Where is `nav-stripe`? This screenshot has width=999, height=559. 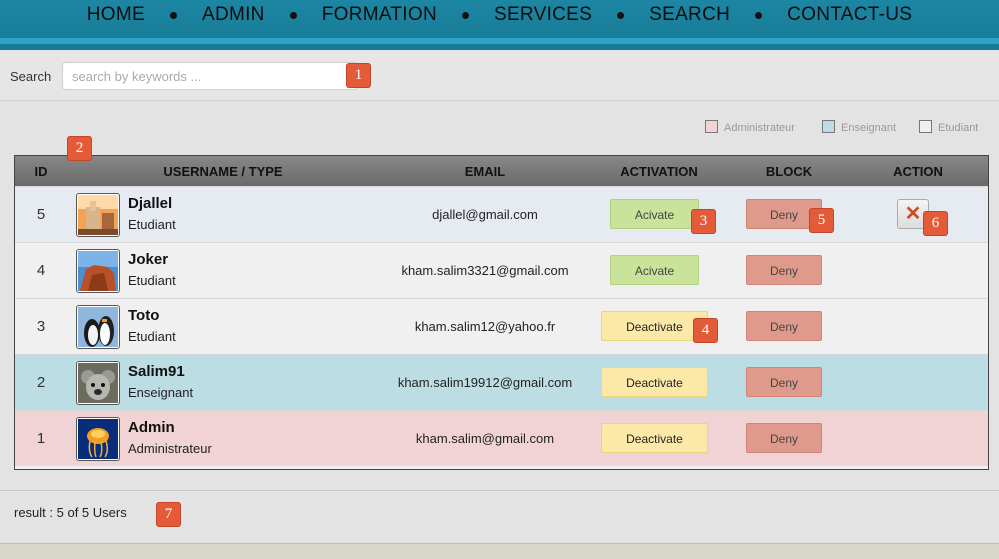
nav-stripe is located at coordinates (499, 41).